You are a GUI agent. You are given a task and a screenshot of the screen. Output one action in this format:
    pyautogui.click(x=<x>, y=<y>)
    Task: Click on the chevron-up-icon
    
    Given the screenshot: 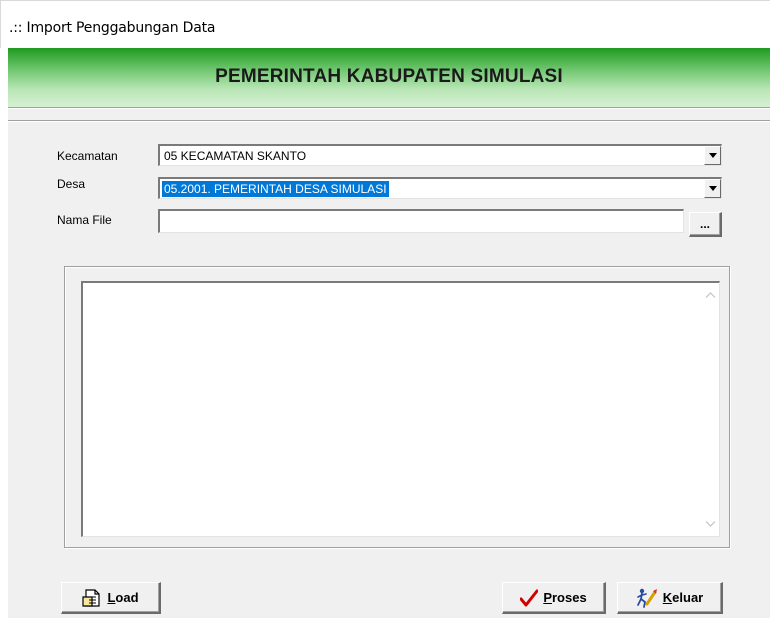 What is the action you would take?
    pyautogui.click(x=710, y=295)
    